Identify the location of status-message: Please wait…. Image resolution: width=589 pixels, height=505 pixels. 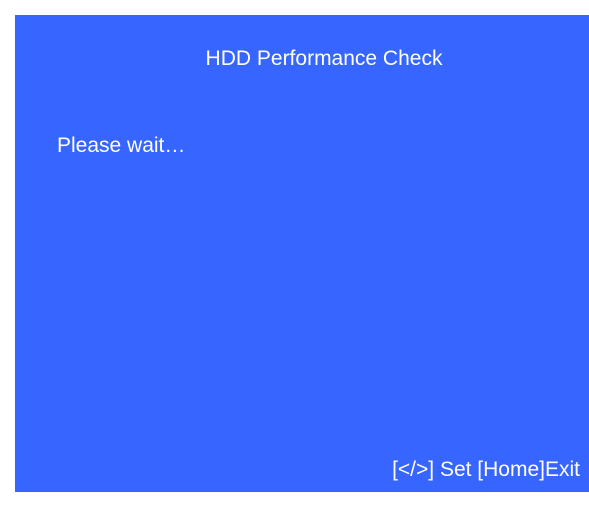
(121, 145).